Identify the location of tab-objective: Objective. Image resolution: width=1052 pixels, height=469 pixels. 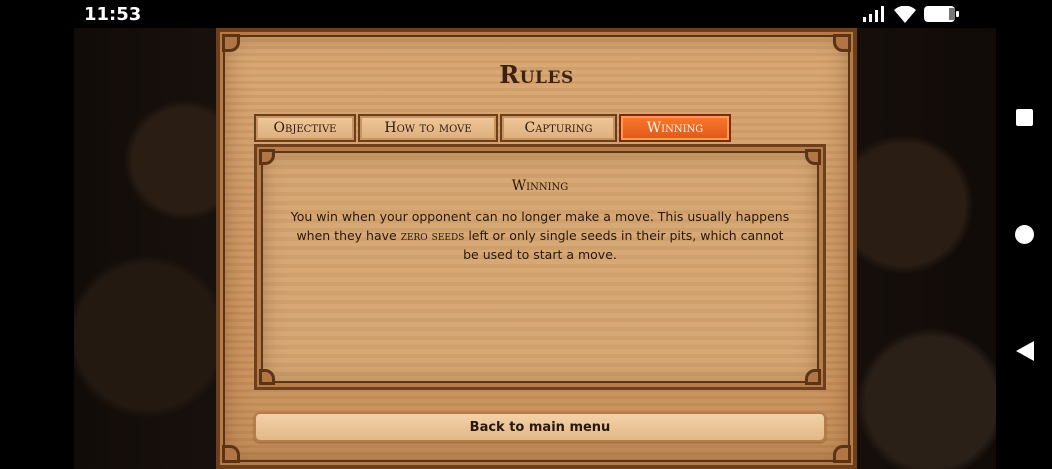
(305, 128).